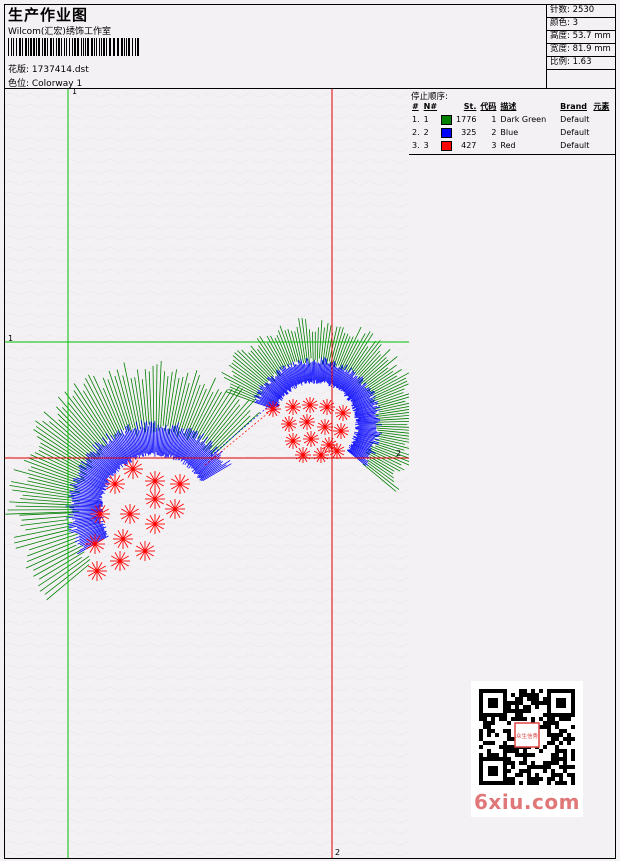 The image size is (620, 861). I want to click on color-swatch, so click(447, 145).